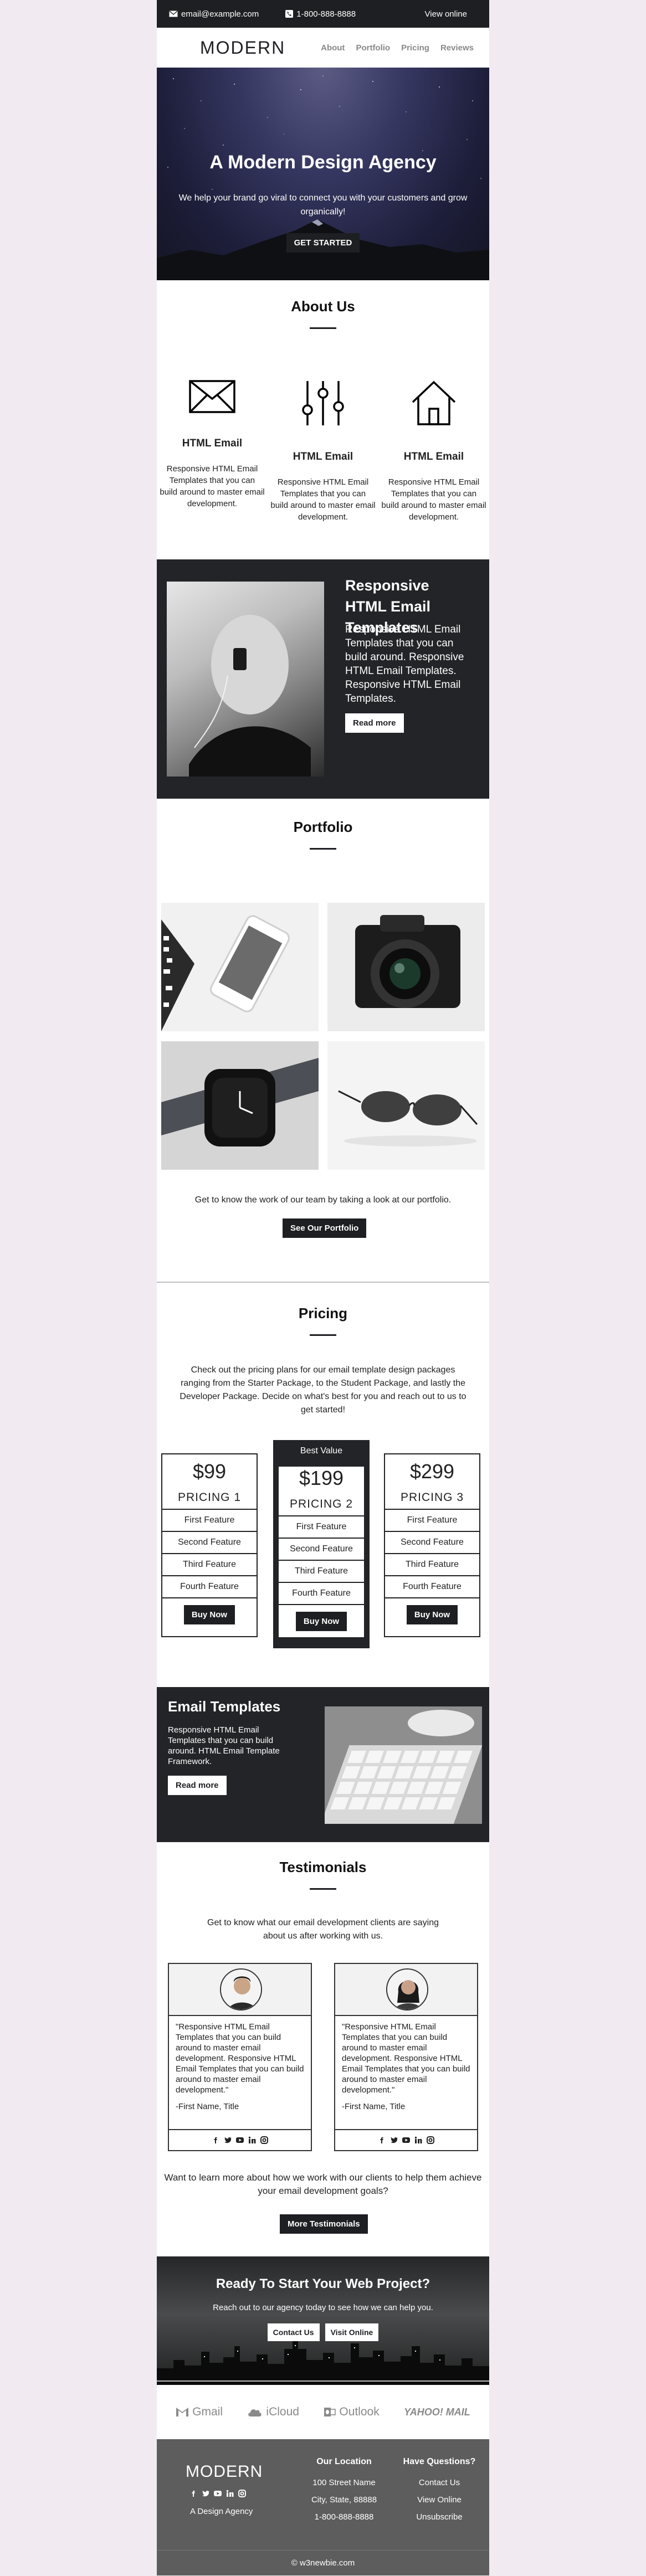  I want to click on about-title: About Us, so click(323, 306).